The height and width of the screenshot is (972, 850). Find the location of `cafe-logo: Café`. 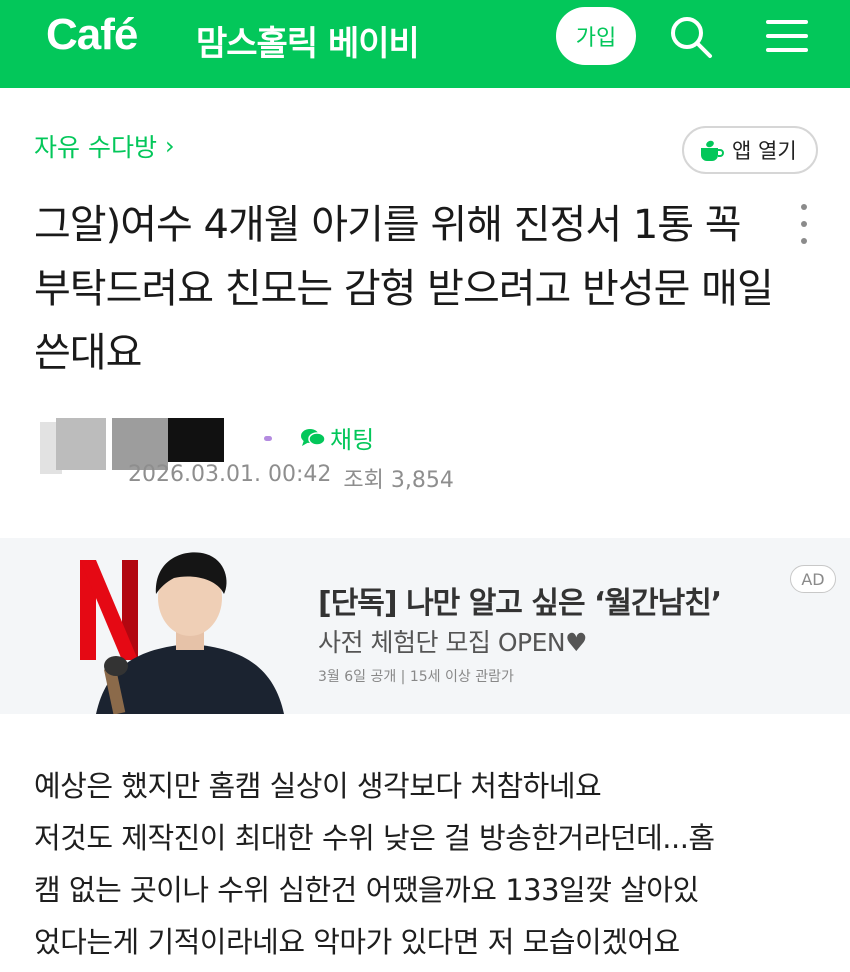

cafe-logo: Café is located at coordinates (92, 35).